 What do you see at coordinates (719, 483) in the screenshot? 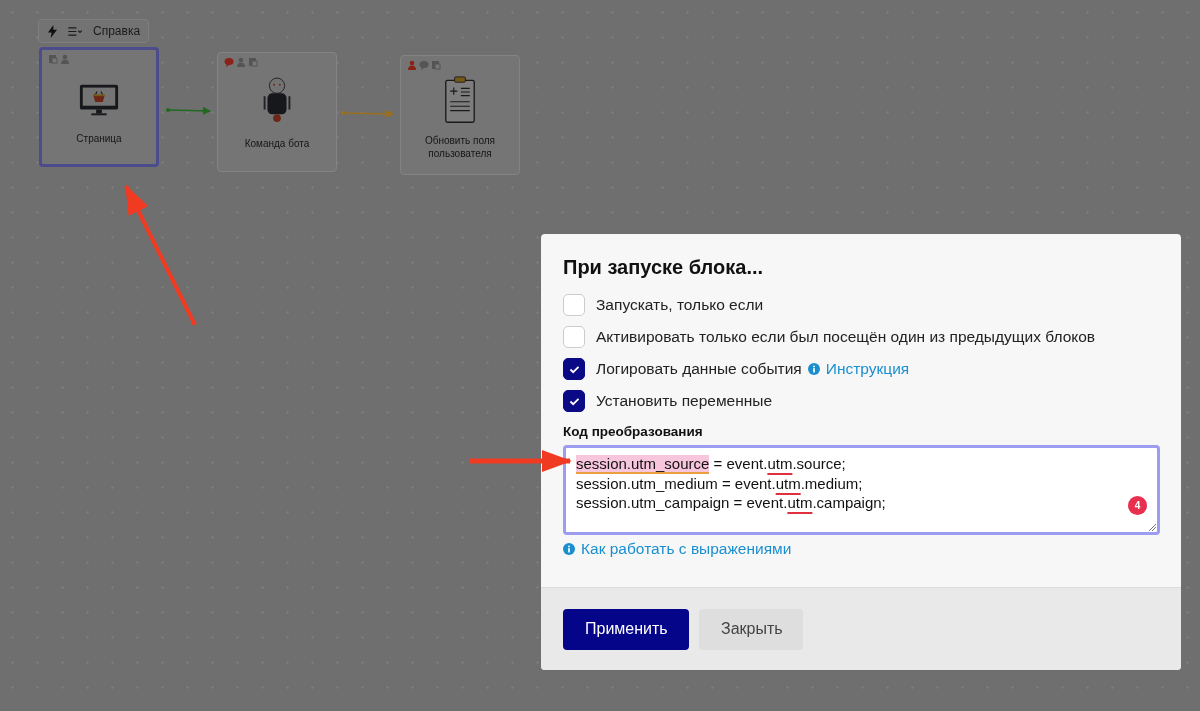
I see `code-line: session.utm_medium = event.utm.medium;` at bounding box center [719, 483].